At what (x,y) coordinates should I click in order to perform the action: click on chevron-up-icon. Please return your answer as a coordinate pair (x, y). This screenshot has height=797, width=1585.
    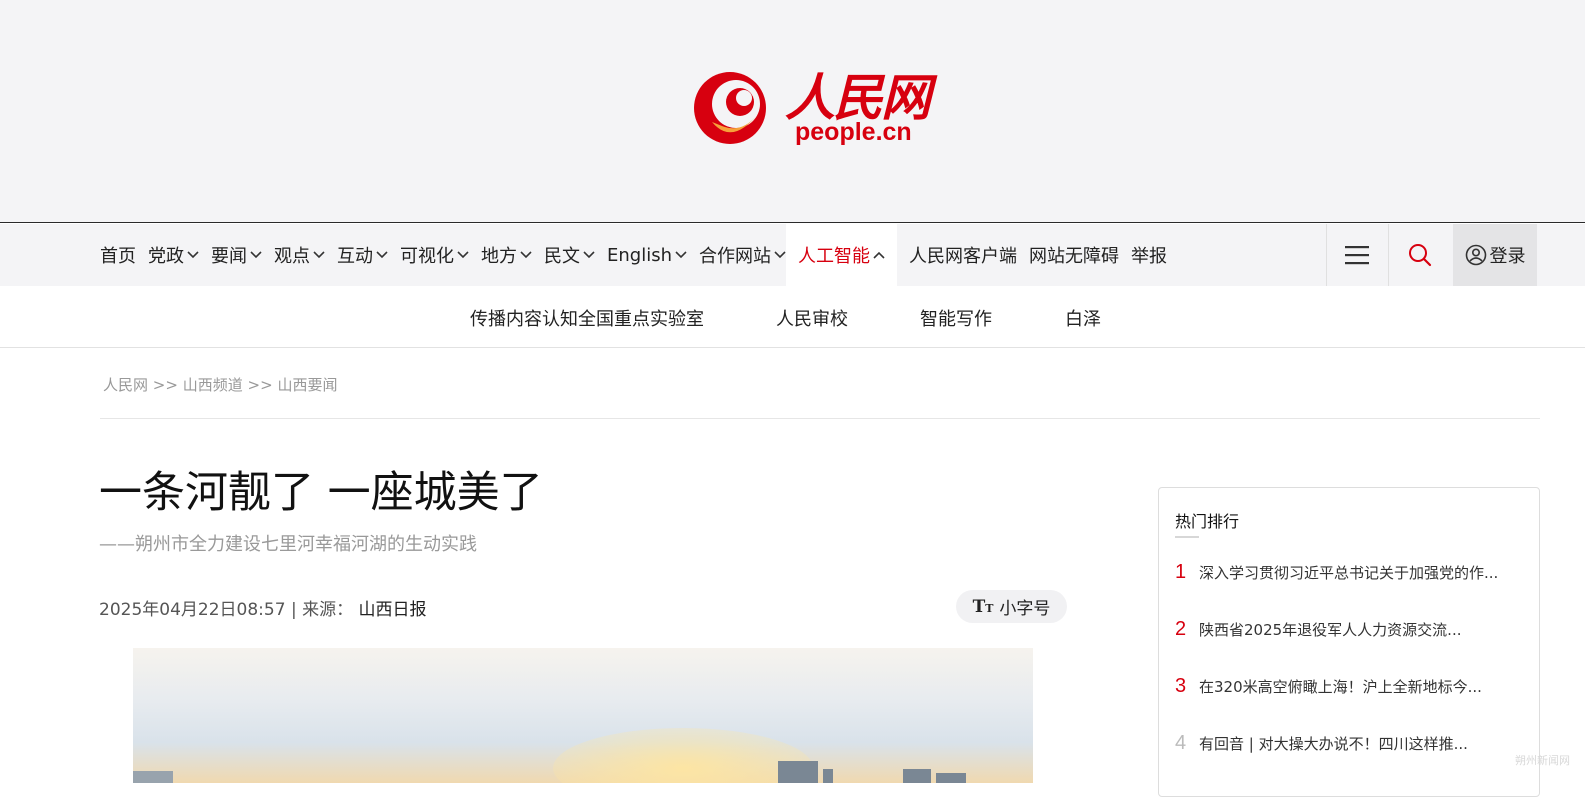
    Looking at the image, I should click on (879, 255).